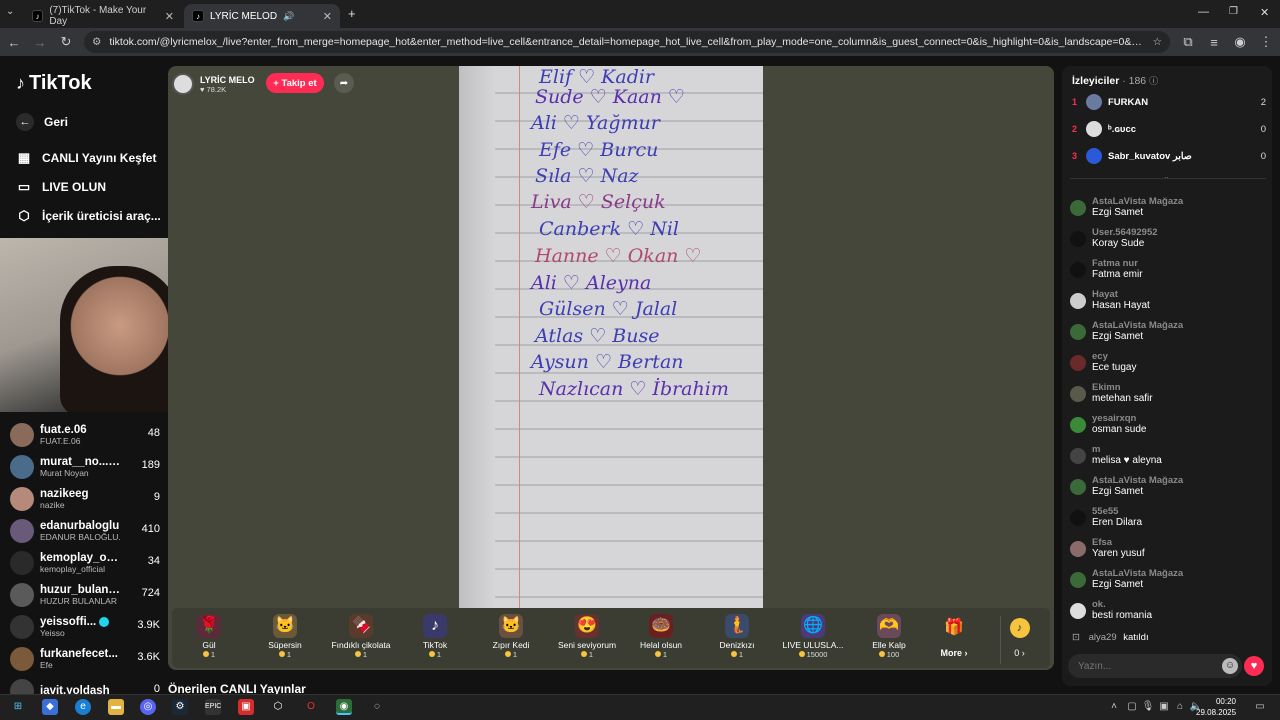  Describe the element at coordinates (83, 707) in the screenshot. I see `edge-icon: e` at that location.